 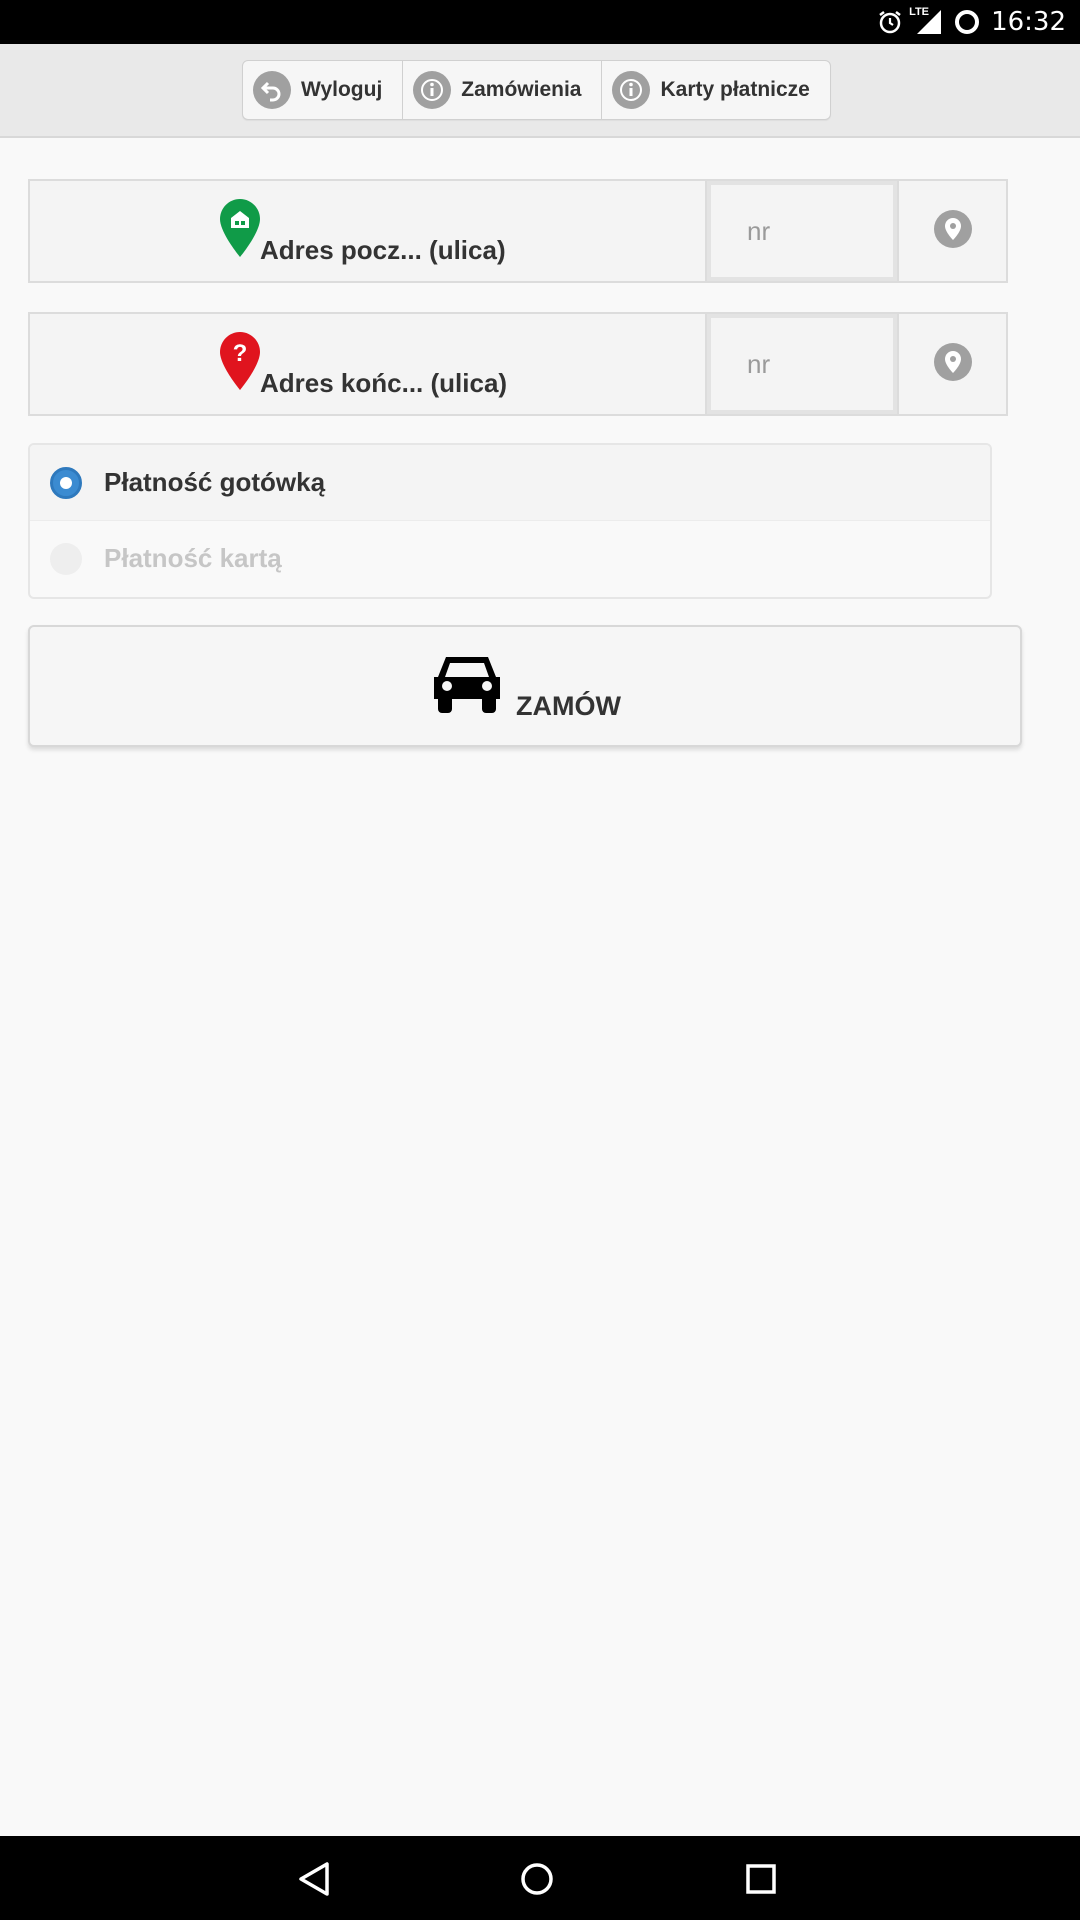 I want to click on destination-locate-button, so click(x=951, y=364).